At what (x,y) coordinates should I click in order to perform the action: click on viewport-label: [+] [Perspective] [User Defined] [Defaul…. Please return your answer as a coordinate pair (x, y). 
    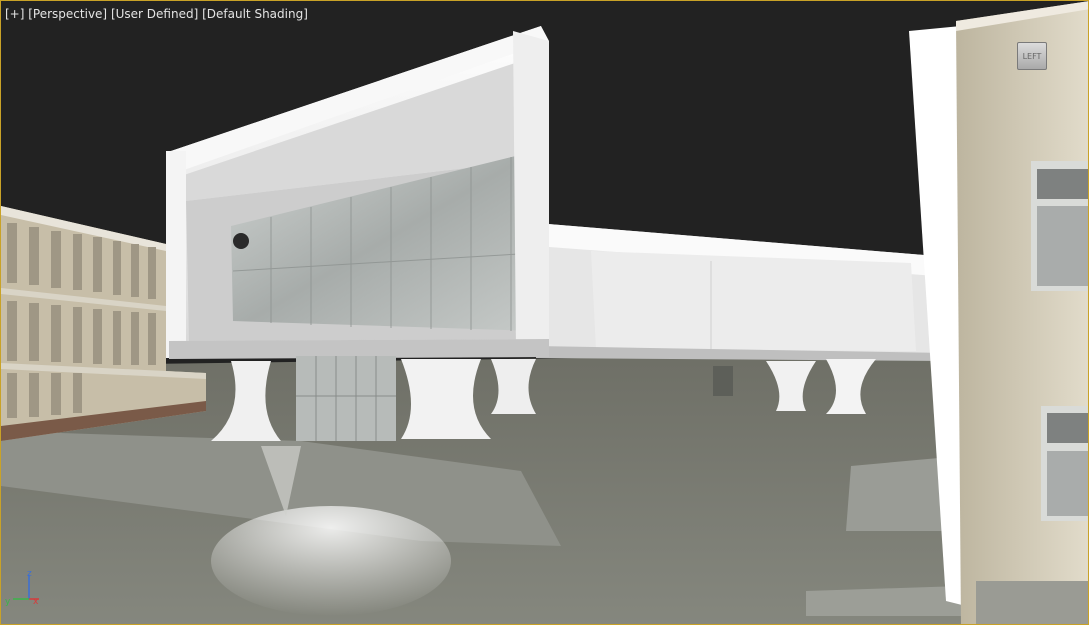
    Looking at the image, I should click on (156, 14).